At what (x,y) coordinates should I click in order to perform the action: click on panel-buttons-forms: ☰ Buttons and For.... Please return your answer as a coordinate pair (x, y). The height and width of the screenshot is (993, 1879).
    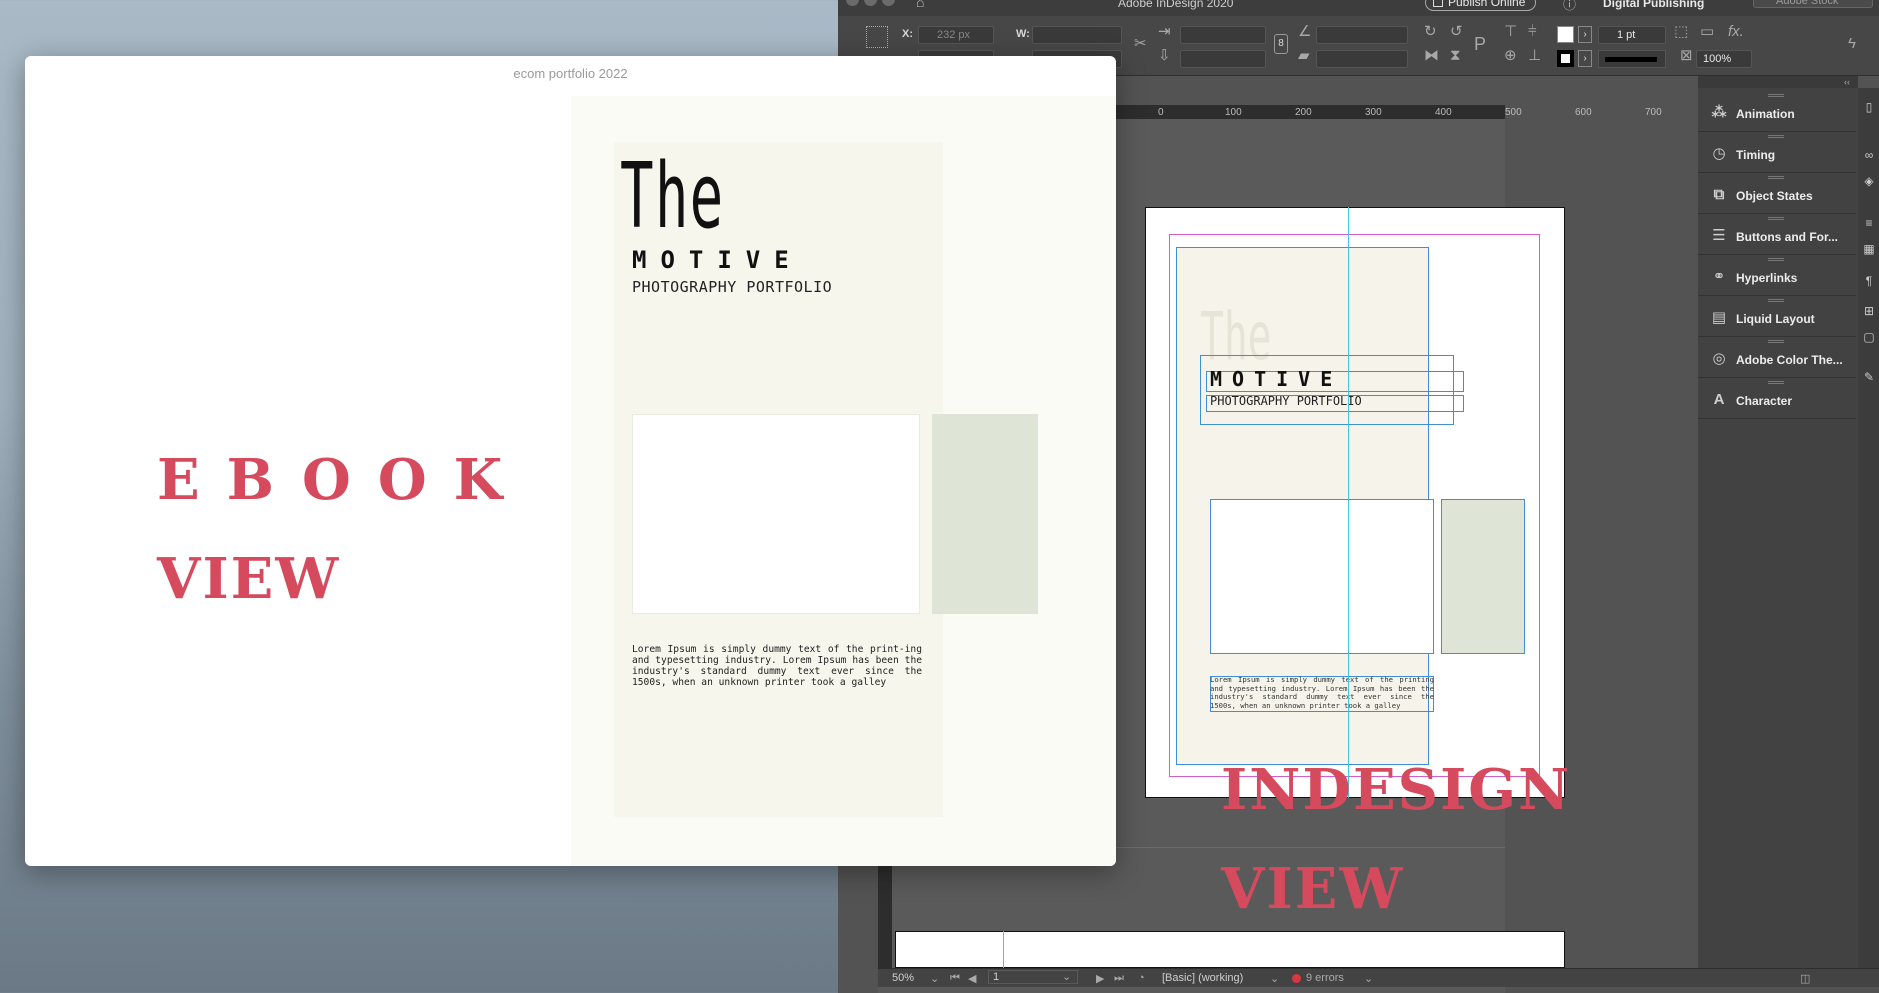
    Looking at the image, I should click on (1777, 234).